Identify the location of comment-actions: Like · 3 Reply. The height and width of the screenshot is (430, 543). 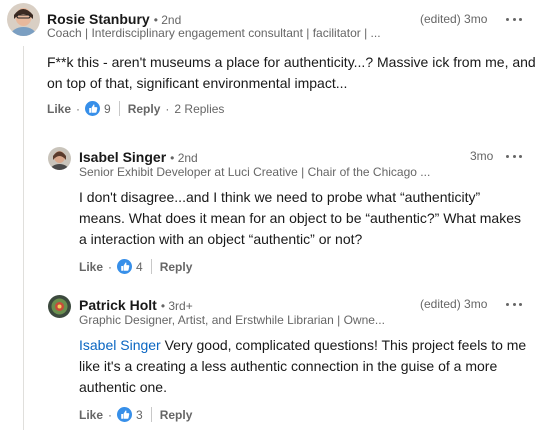
(135, 414).